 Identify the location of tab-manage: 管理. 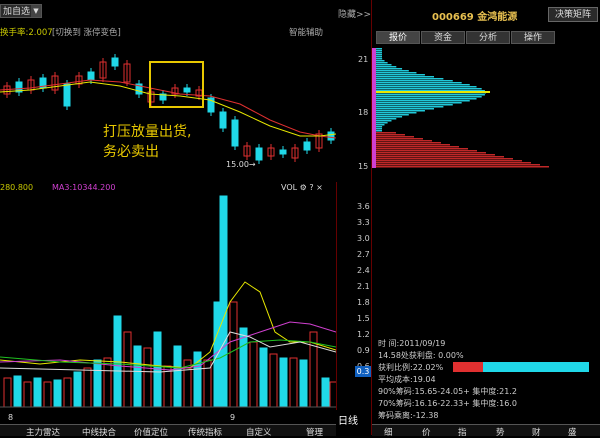
(314, 432).